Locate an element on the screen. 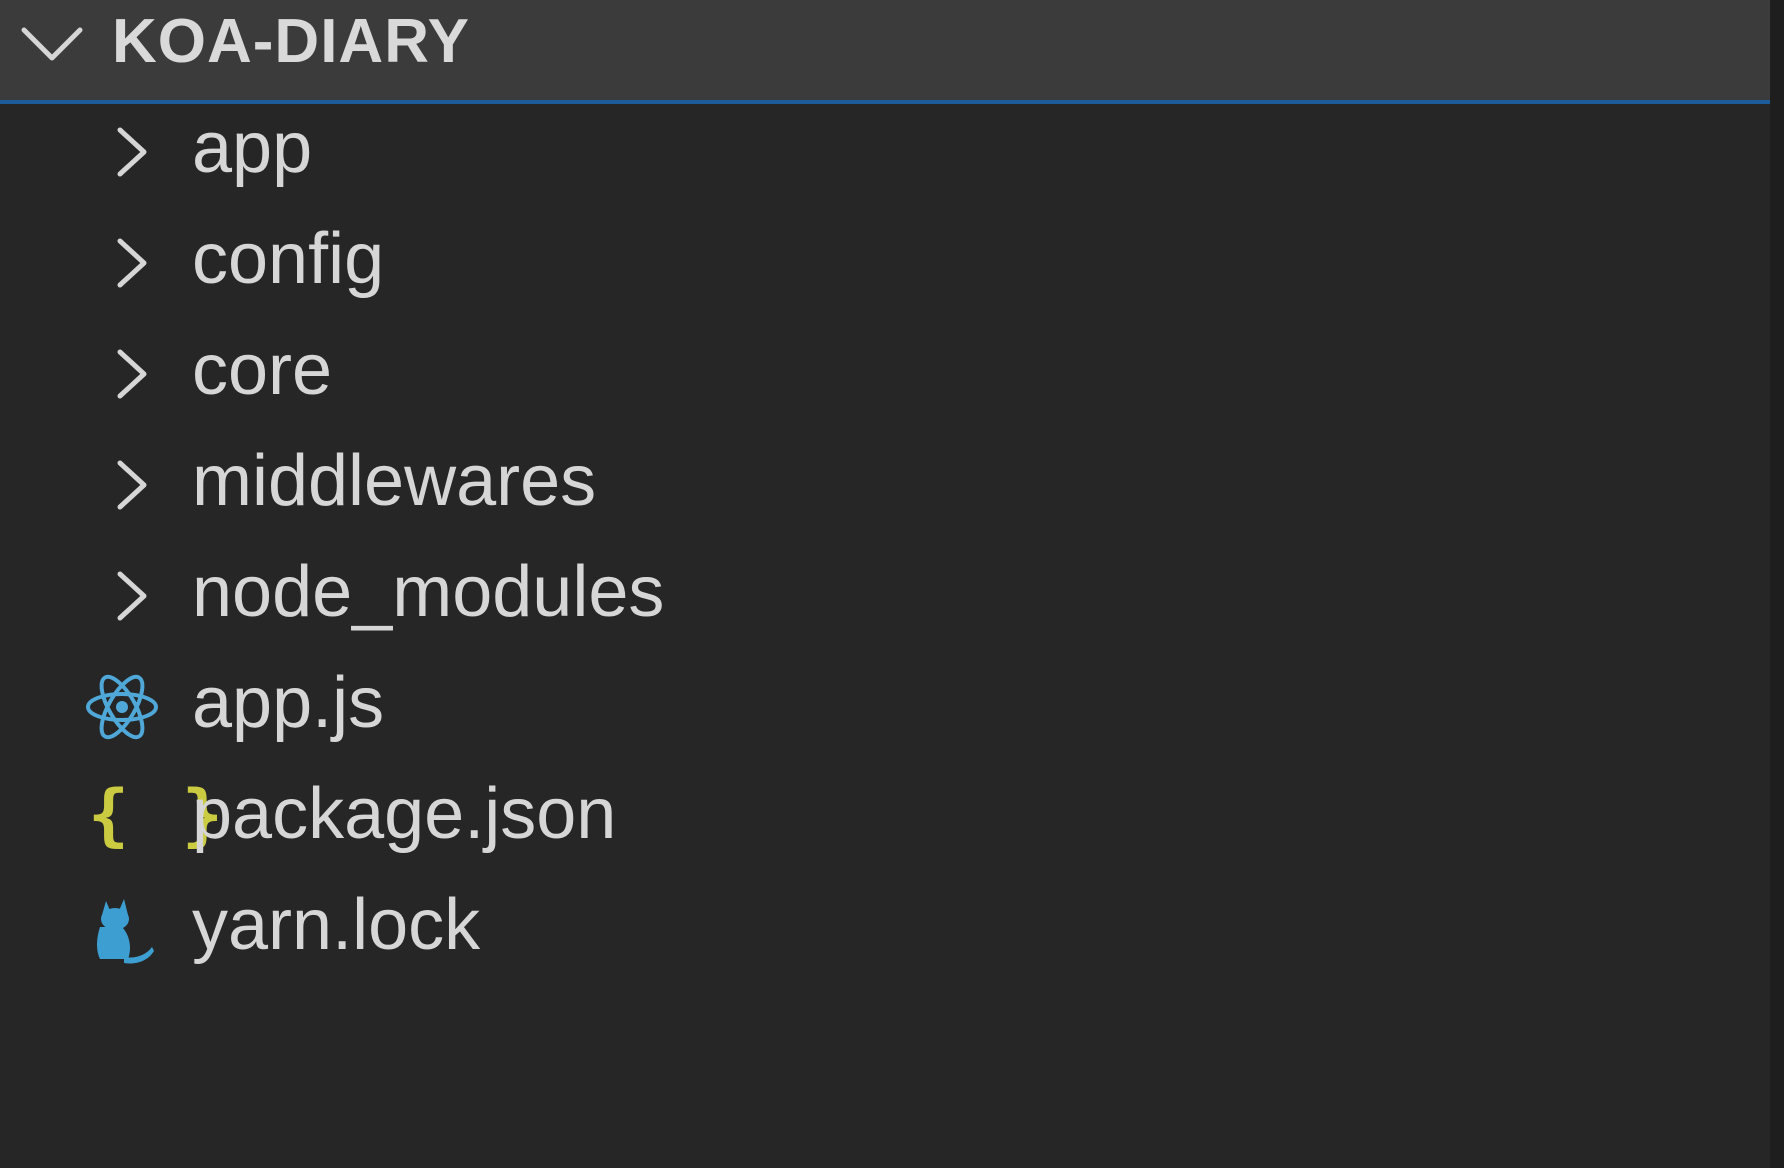 Image resolution: width=1784 pixels, height=1168 pixels. tree-item-label: package.json is located at coordinates (404, 814).